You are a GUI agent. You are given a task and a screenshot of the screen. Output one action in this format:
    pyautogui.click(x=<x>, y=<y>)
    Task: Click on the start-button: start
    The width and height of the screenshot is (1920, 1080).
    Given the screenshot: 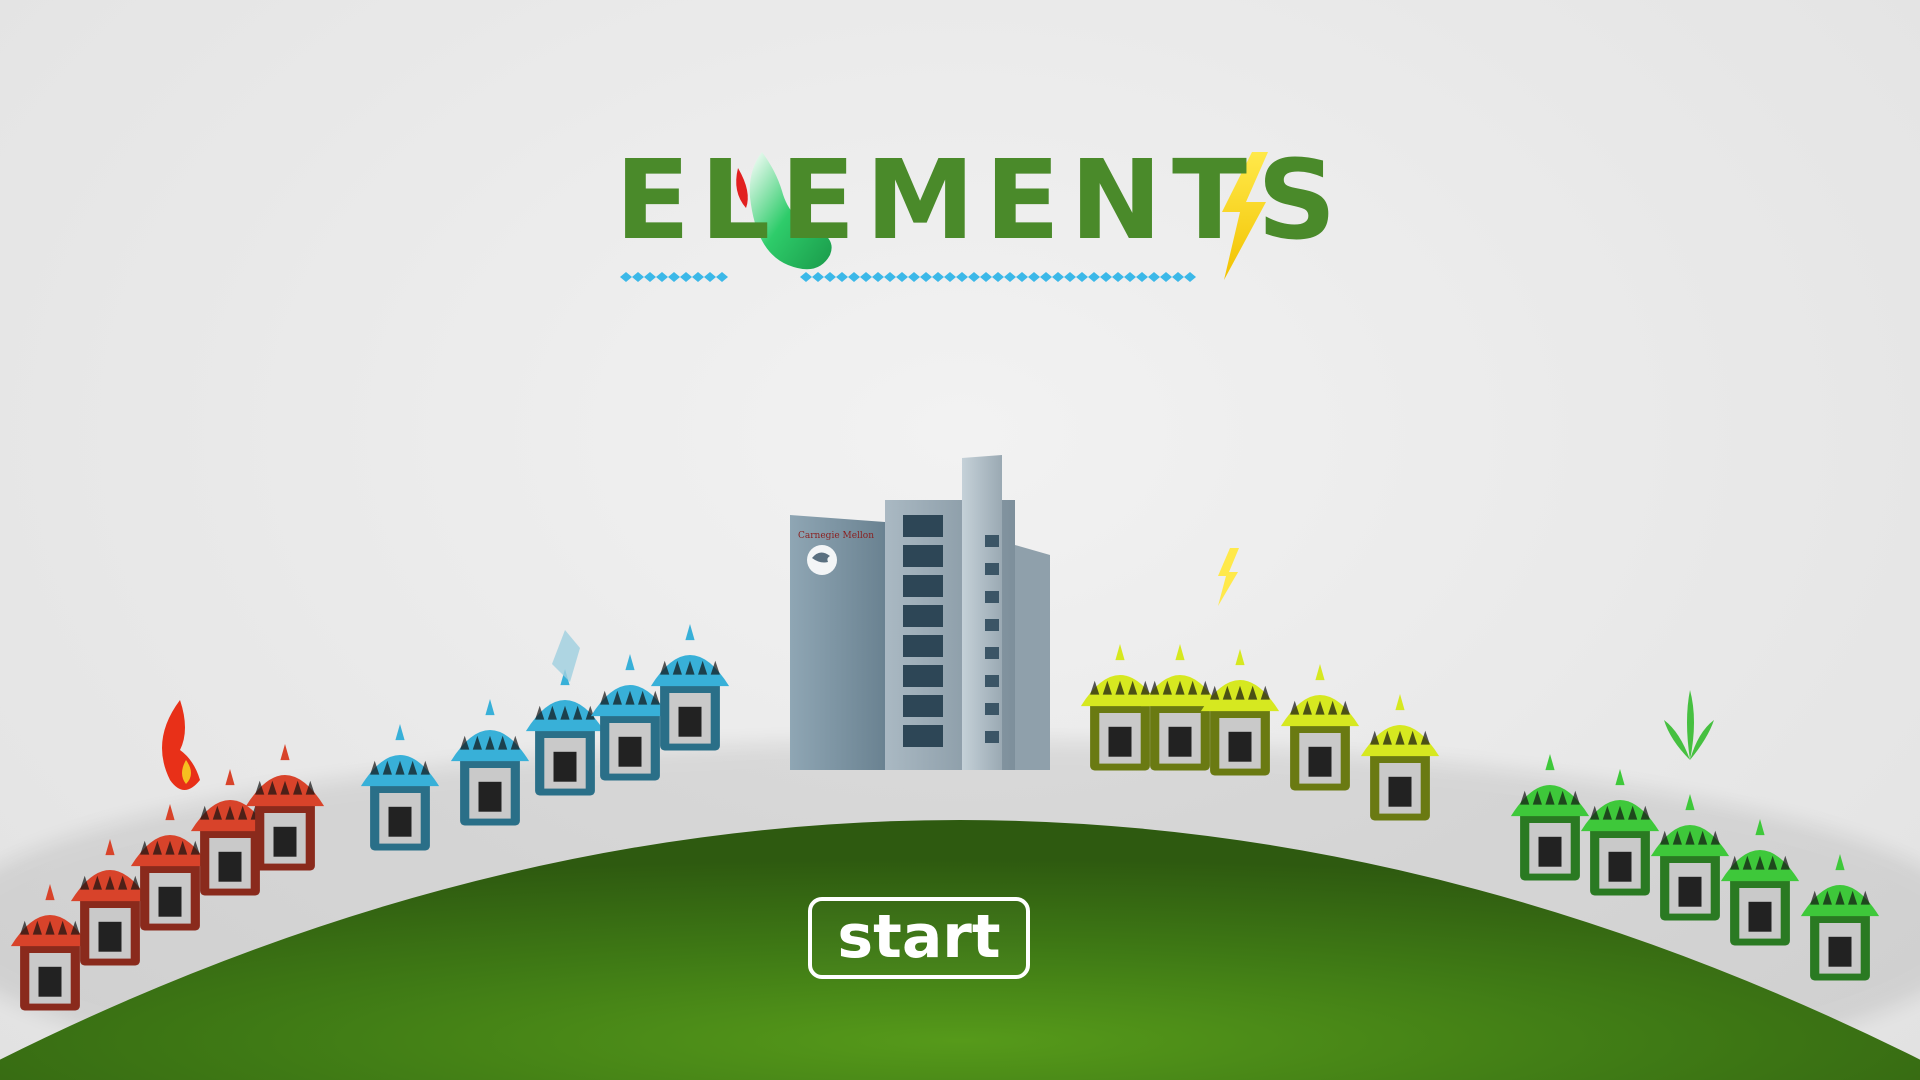 What is the action you would take?
    pyautogui.click(x=919, y=938)
    